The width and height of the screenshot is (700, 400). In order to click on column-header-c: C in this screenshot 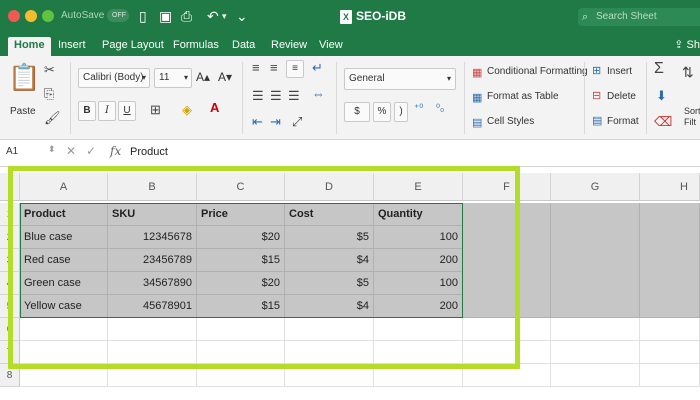, I will do `click(241, 187)`.